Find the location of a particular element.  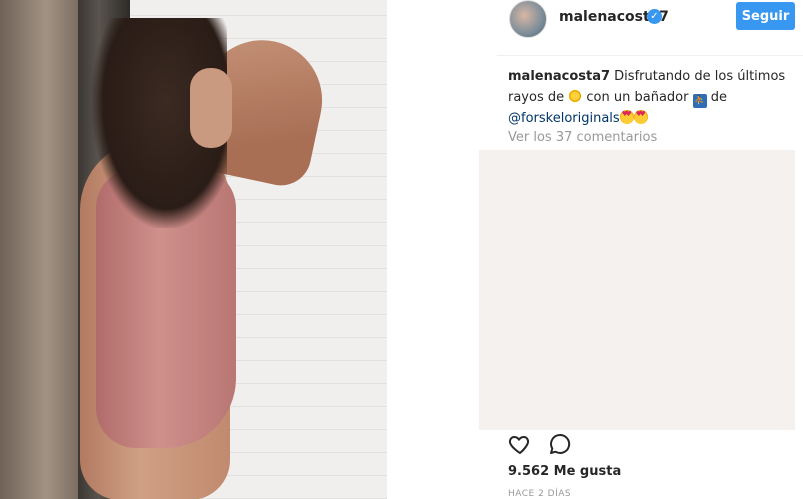

caption-mention-link: @forskeloriginals is located at coordinates (564, 118).